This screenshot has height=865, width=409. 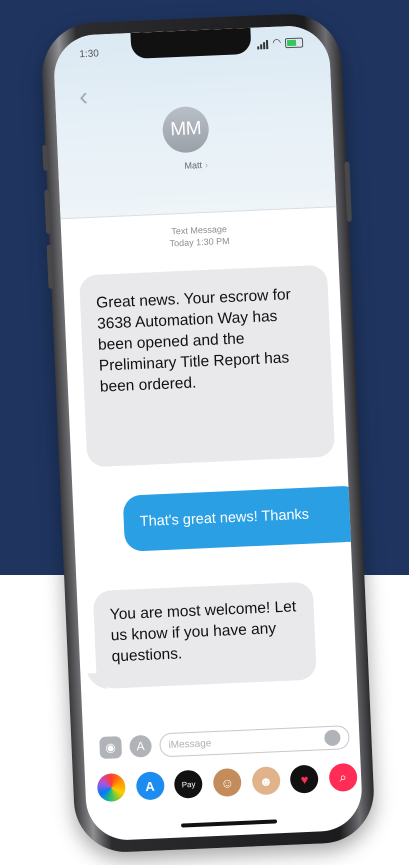 I want to click on app-drawer: A Pay ☺ ☻ ♥ ⌕, so click(x=227, y=782).